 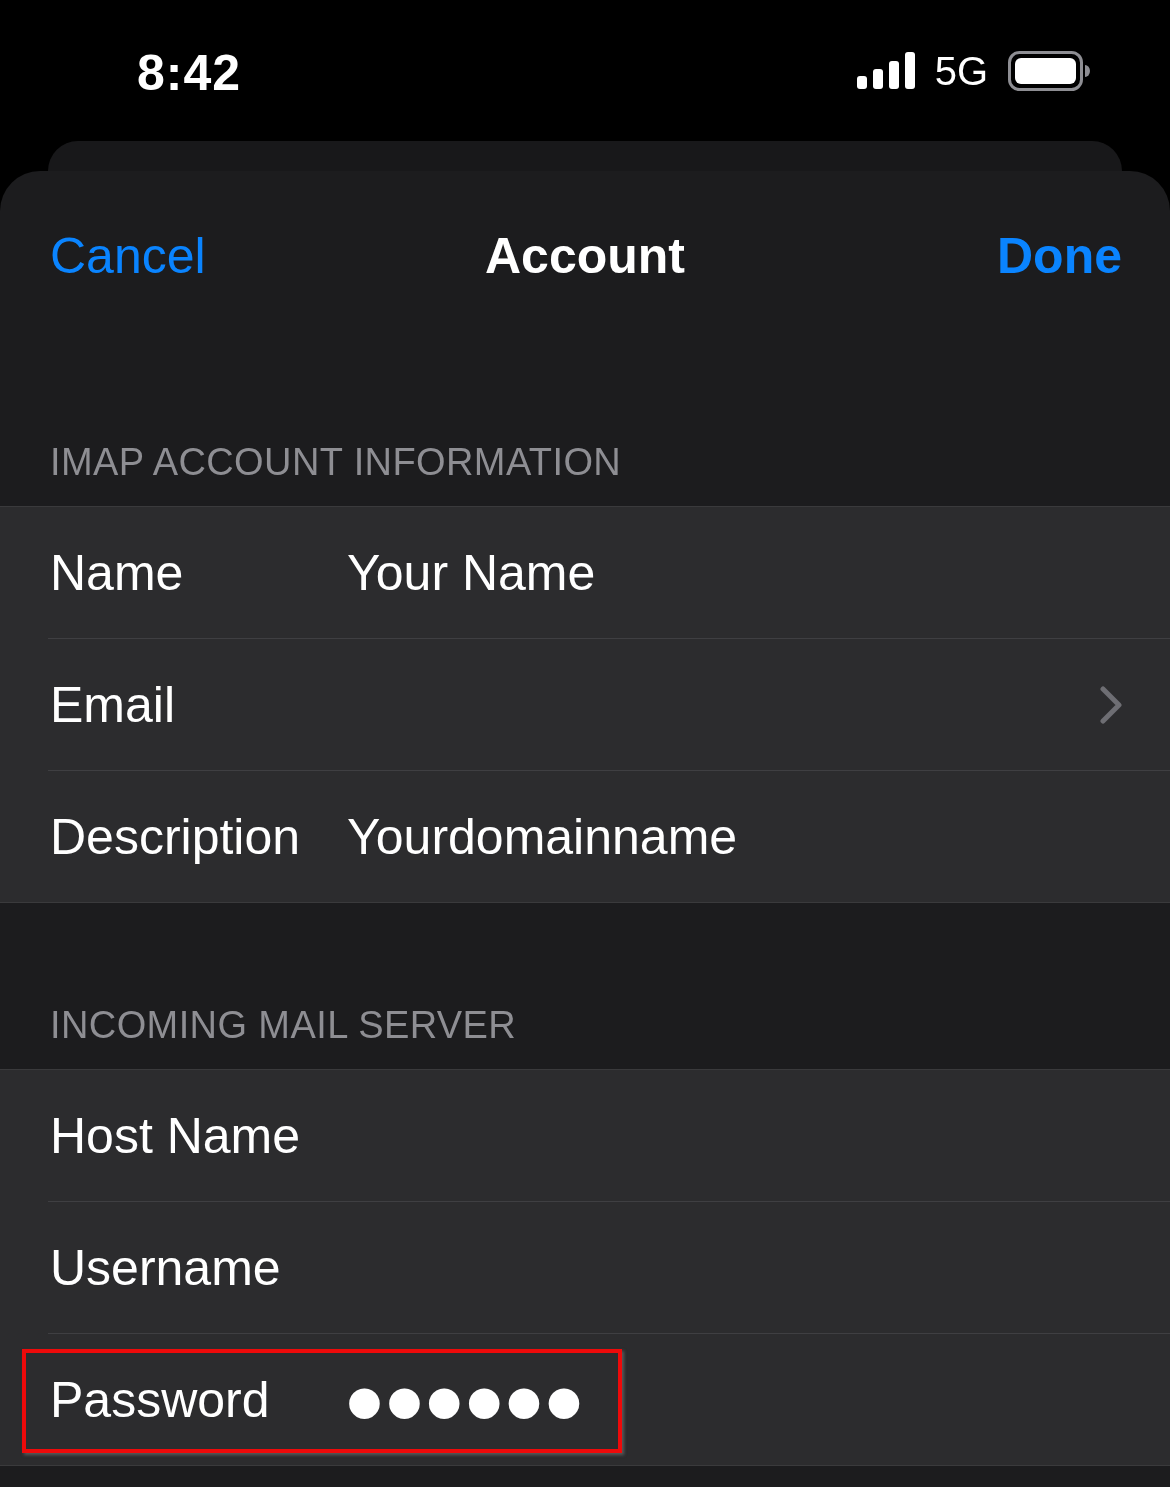 What do you see at coordinates (189, 72) in the screenshot?
I see `clock-time: 8:42` at bounding box center [189, 72].